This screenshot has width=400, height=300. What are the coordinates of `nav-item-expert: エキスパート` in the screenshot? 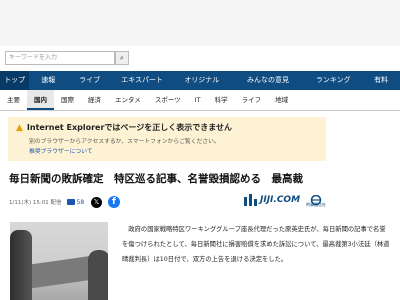 It's located at (142, 80).